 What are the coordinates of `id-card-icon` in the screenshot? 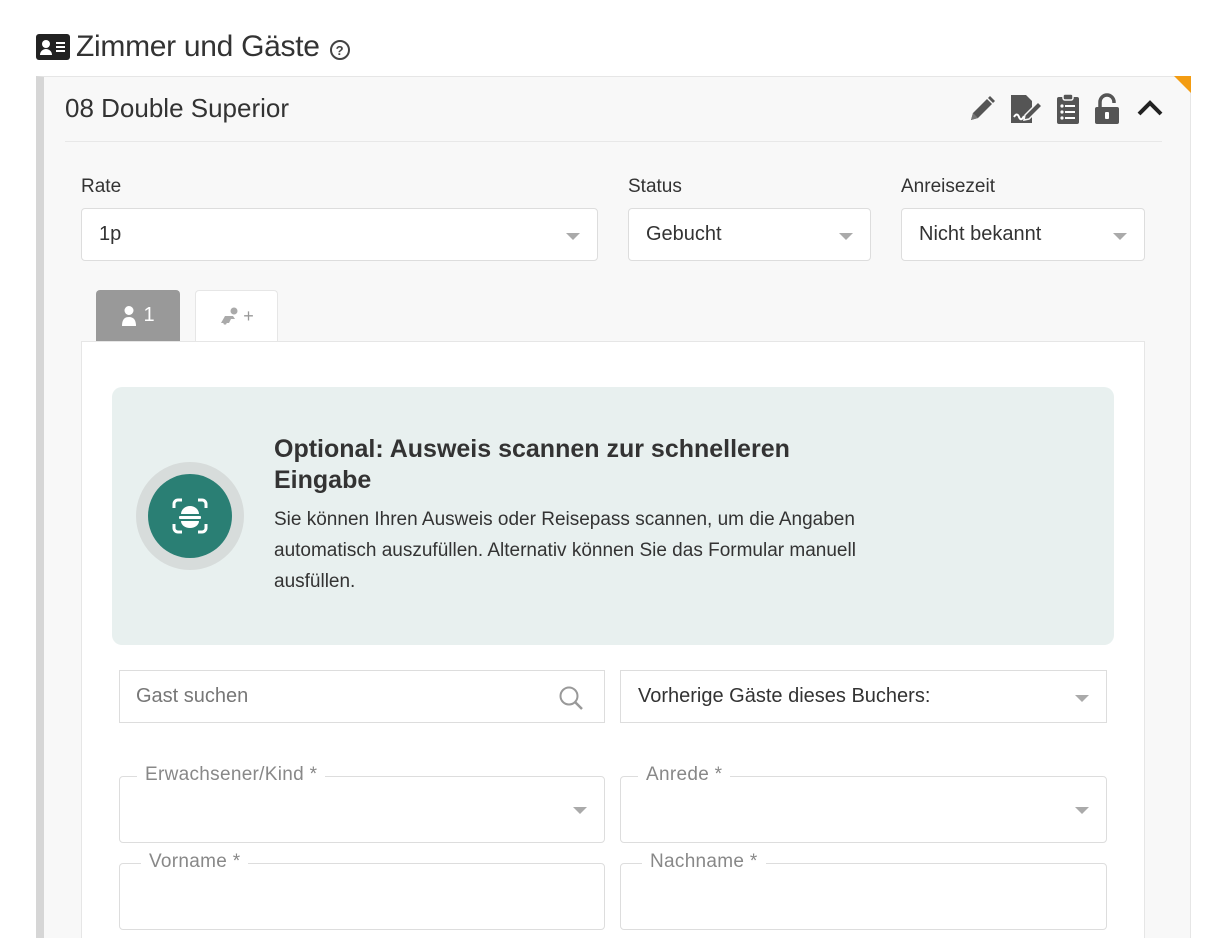 It's located at (53, 47).